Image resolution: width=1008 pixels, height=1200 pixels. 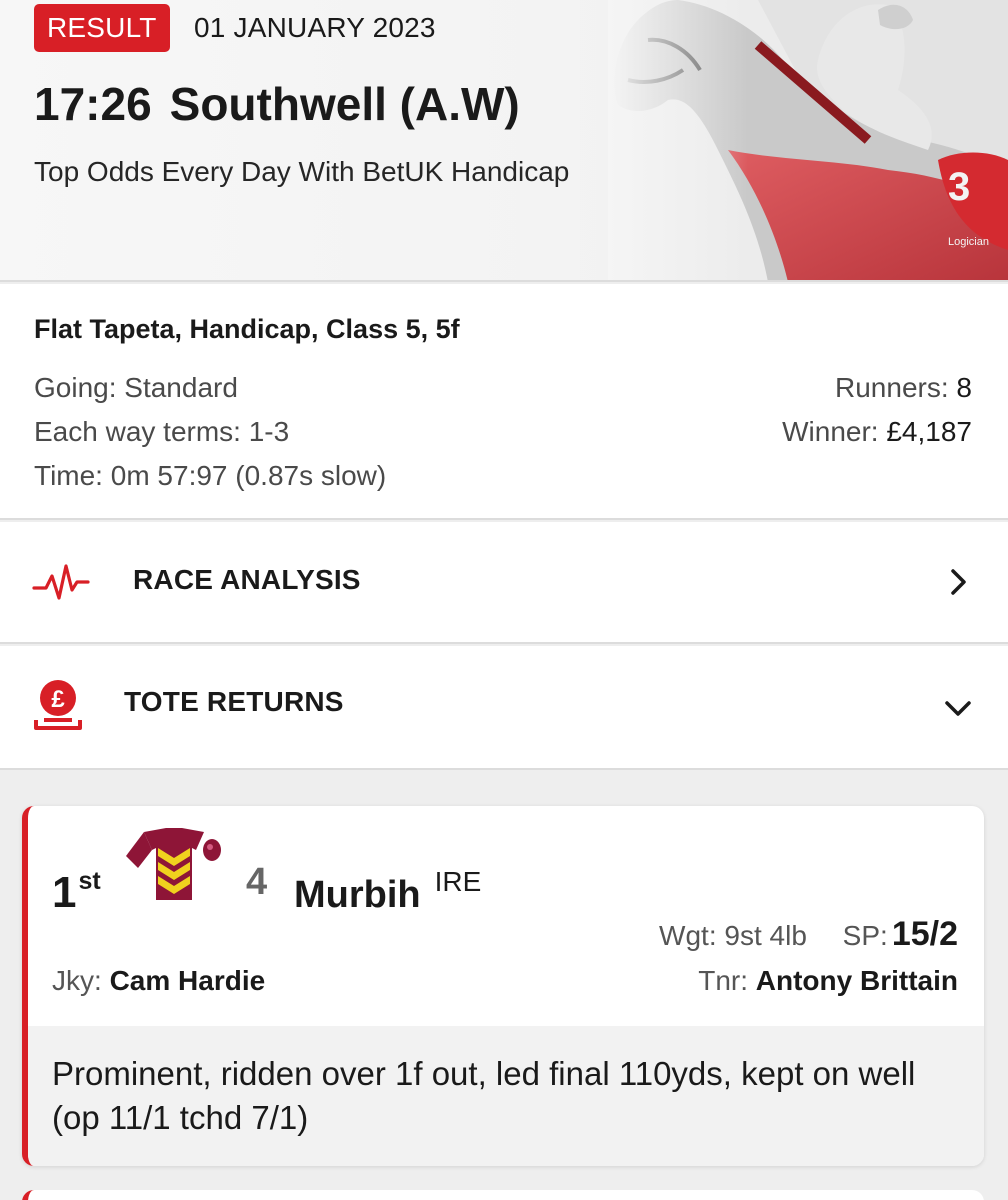 What do you see at coordinates (188, 980) in the screenshot?
I see `jockey-name: Cam Hardie` at bounding box center [188, 980].